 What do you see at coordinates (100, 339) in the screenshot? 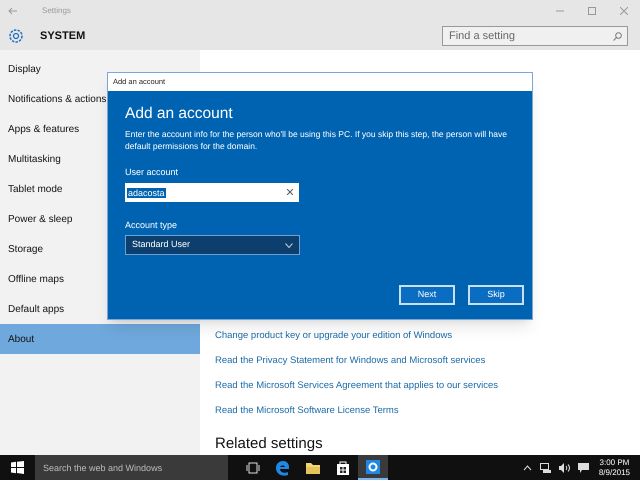
I see `sidebar-item: About` at bounding box center [100, 339].